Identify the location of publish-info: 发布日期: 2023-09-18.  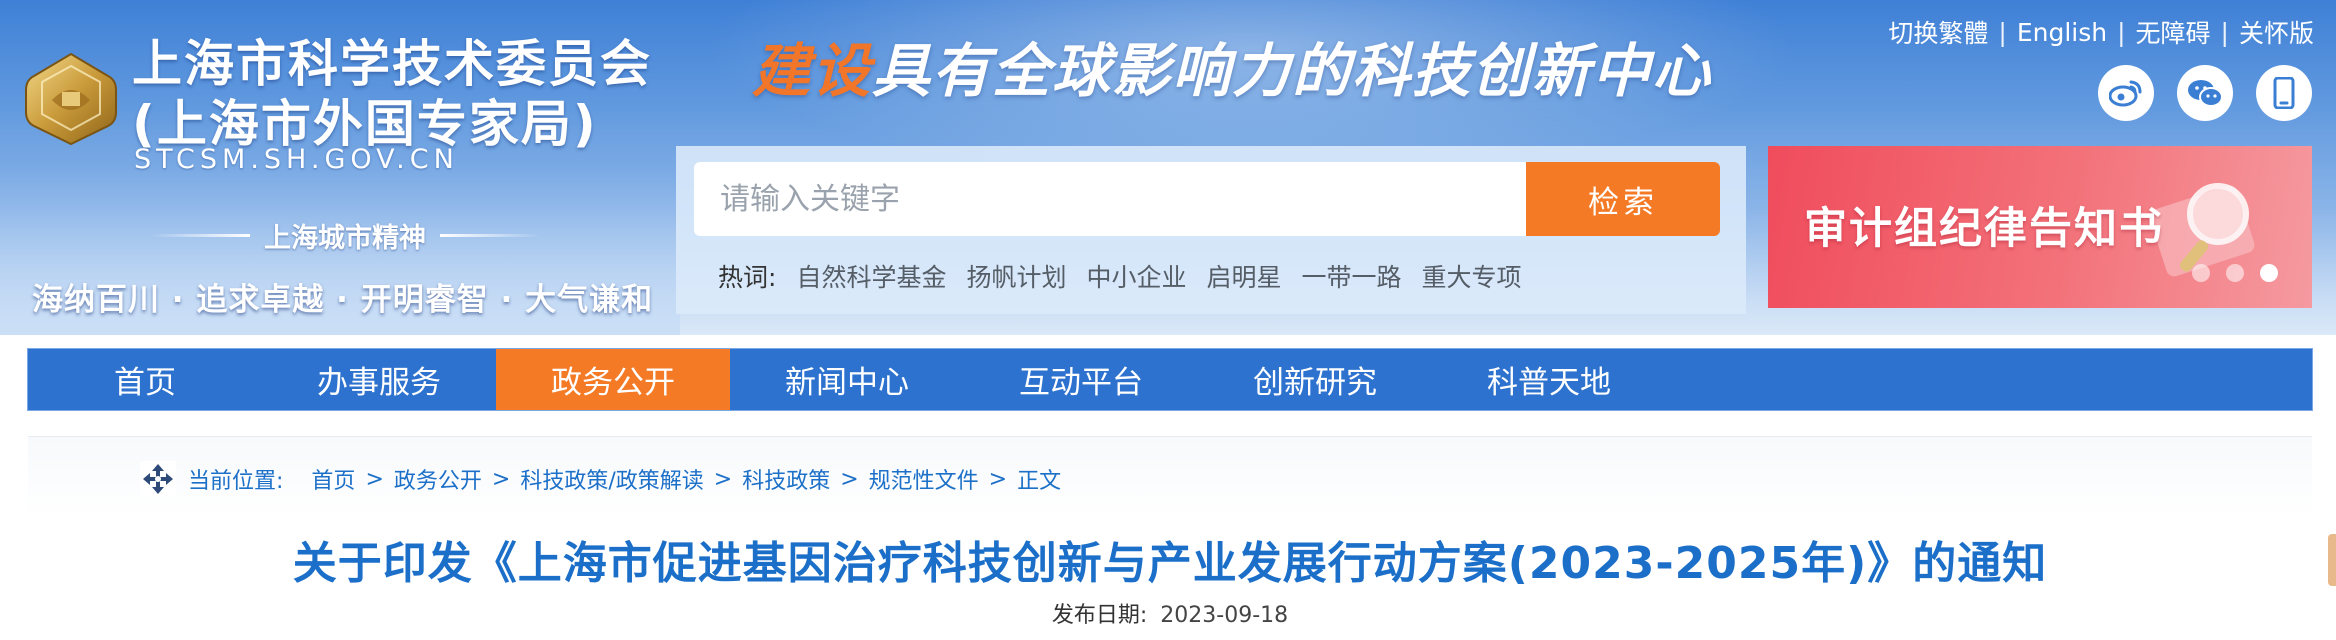
(1170, 613).